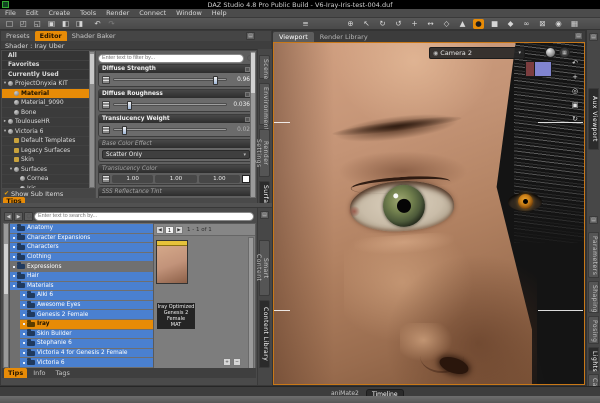 The width and height of the screenshot is (600, 403). I want to click on tab-aux-viewport: Aux Viewport, so click(593, 119).